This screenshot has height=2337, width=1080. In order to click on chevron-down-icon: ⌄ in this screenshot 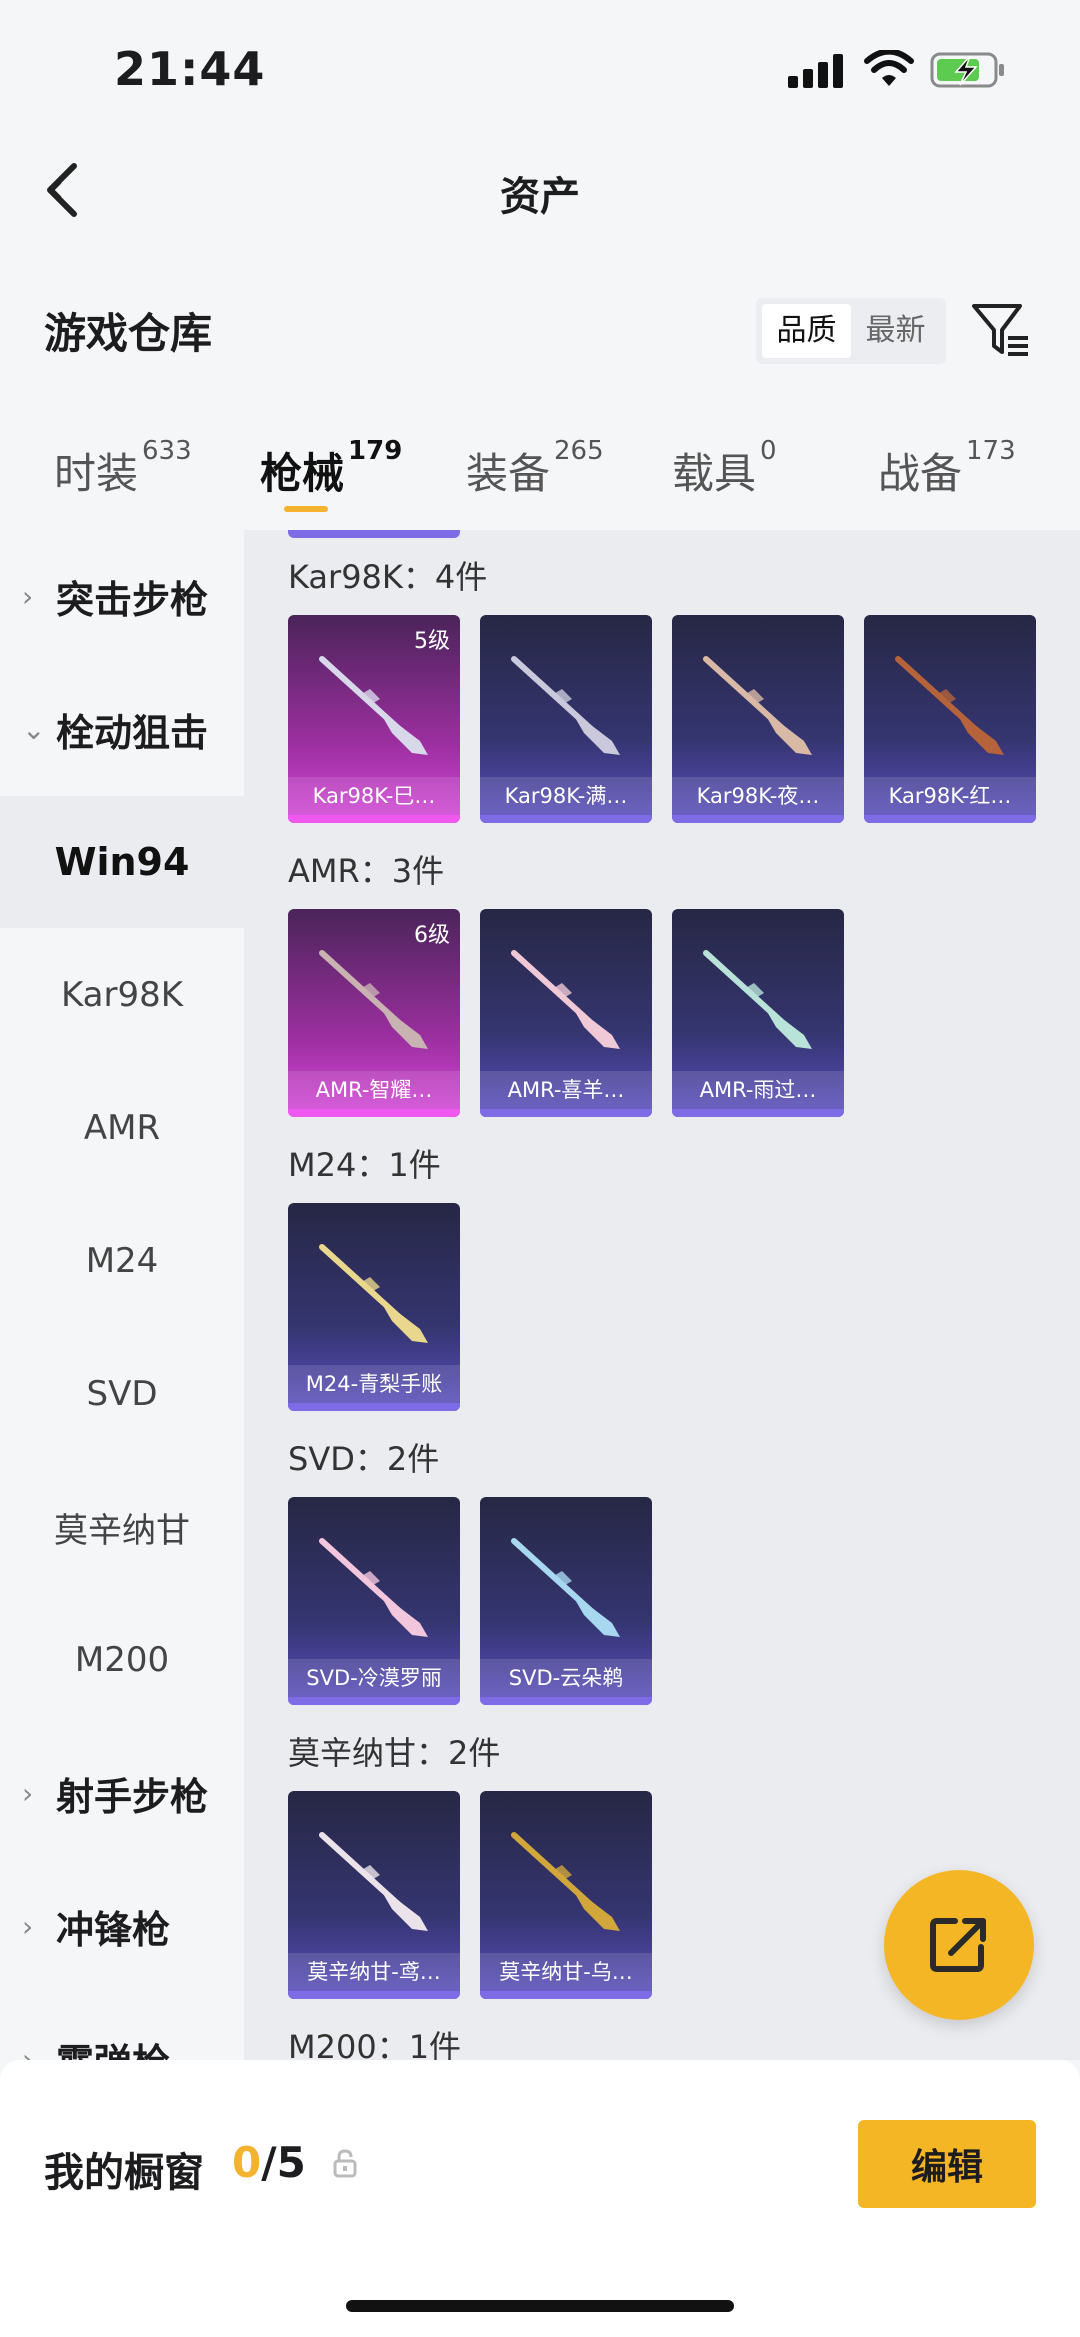, I will do `click(34, 729)`.